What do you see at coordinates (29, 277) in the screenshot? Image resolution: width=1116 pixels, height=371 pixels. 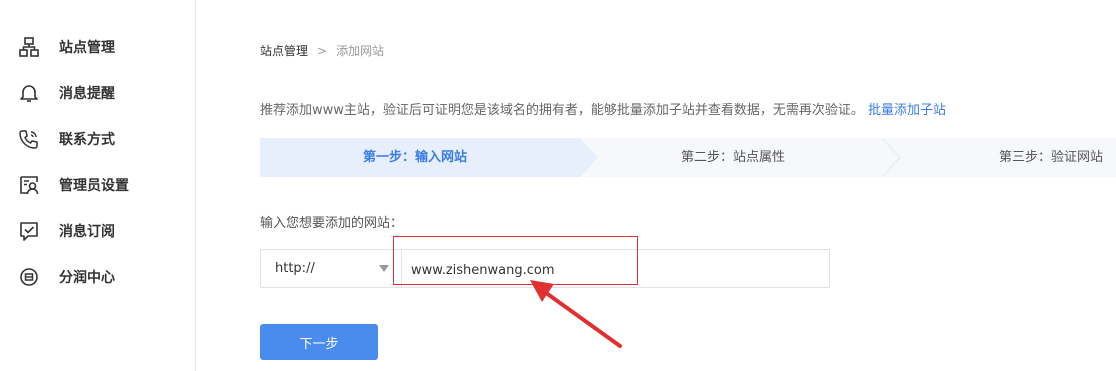 I see `revenue-icon` at bounding box center [29, 277].